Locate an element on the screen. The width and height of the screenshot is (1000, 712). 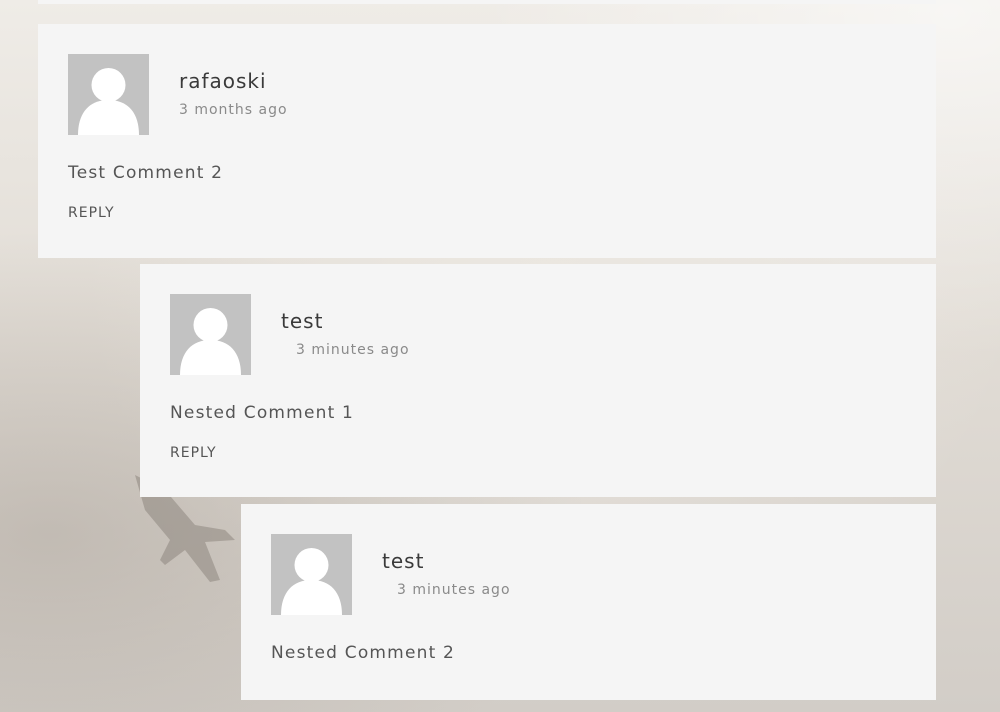
comment-body: Nested Comment 1 is located at coordinates (262, 413).